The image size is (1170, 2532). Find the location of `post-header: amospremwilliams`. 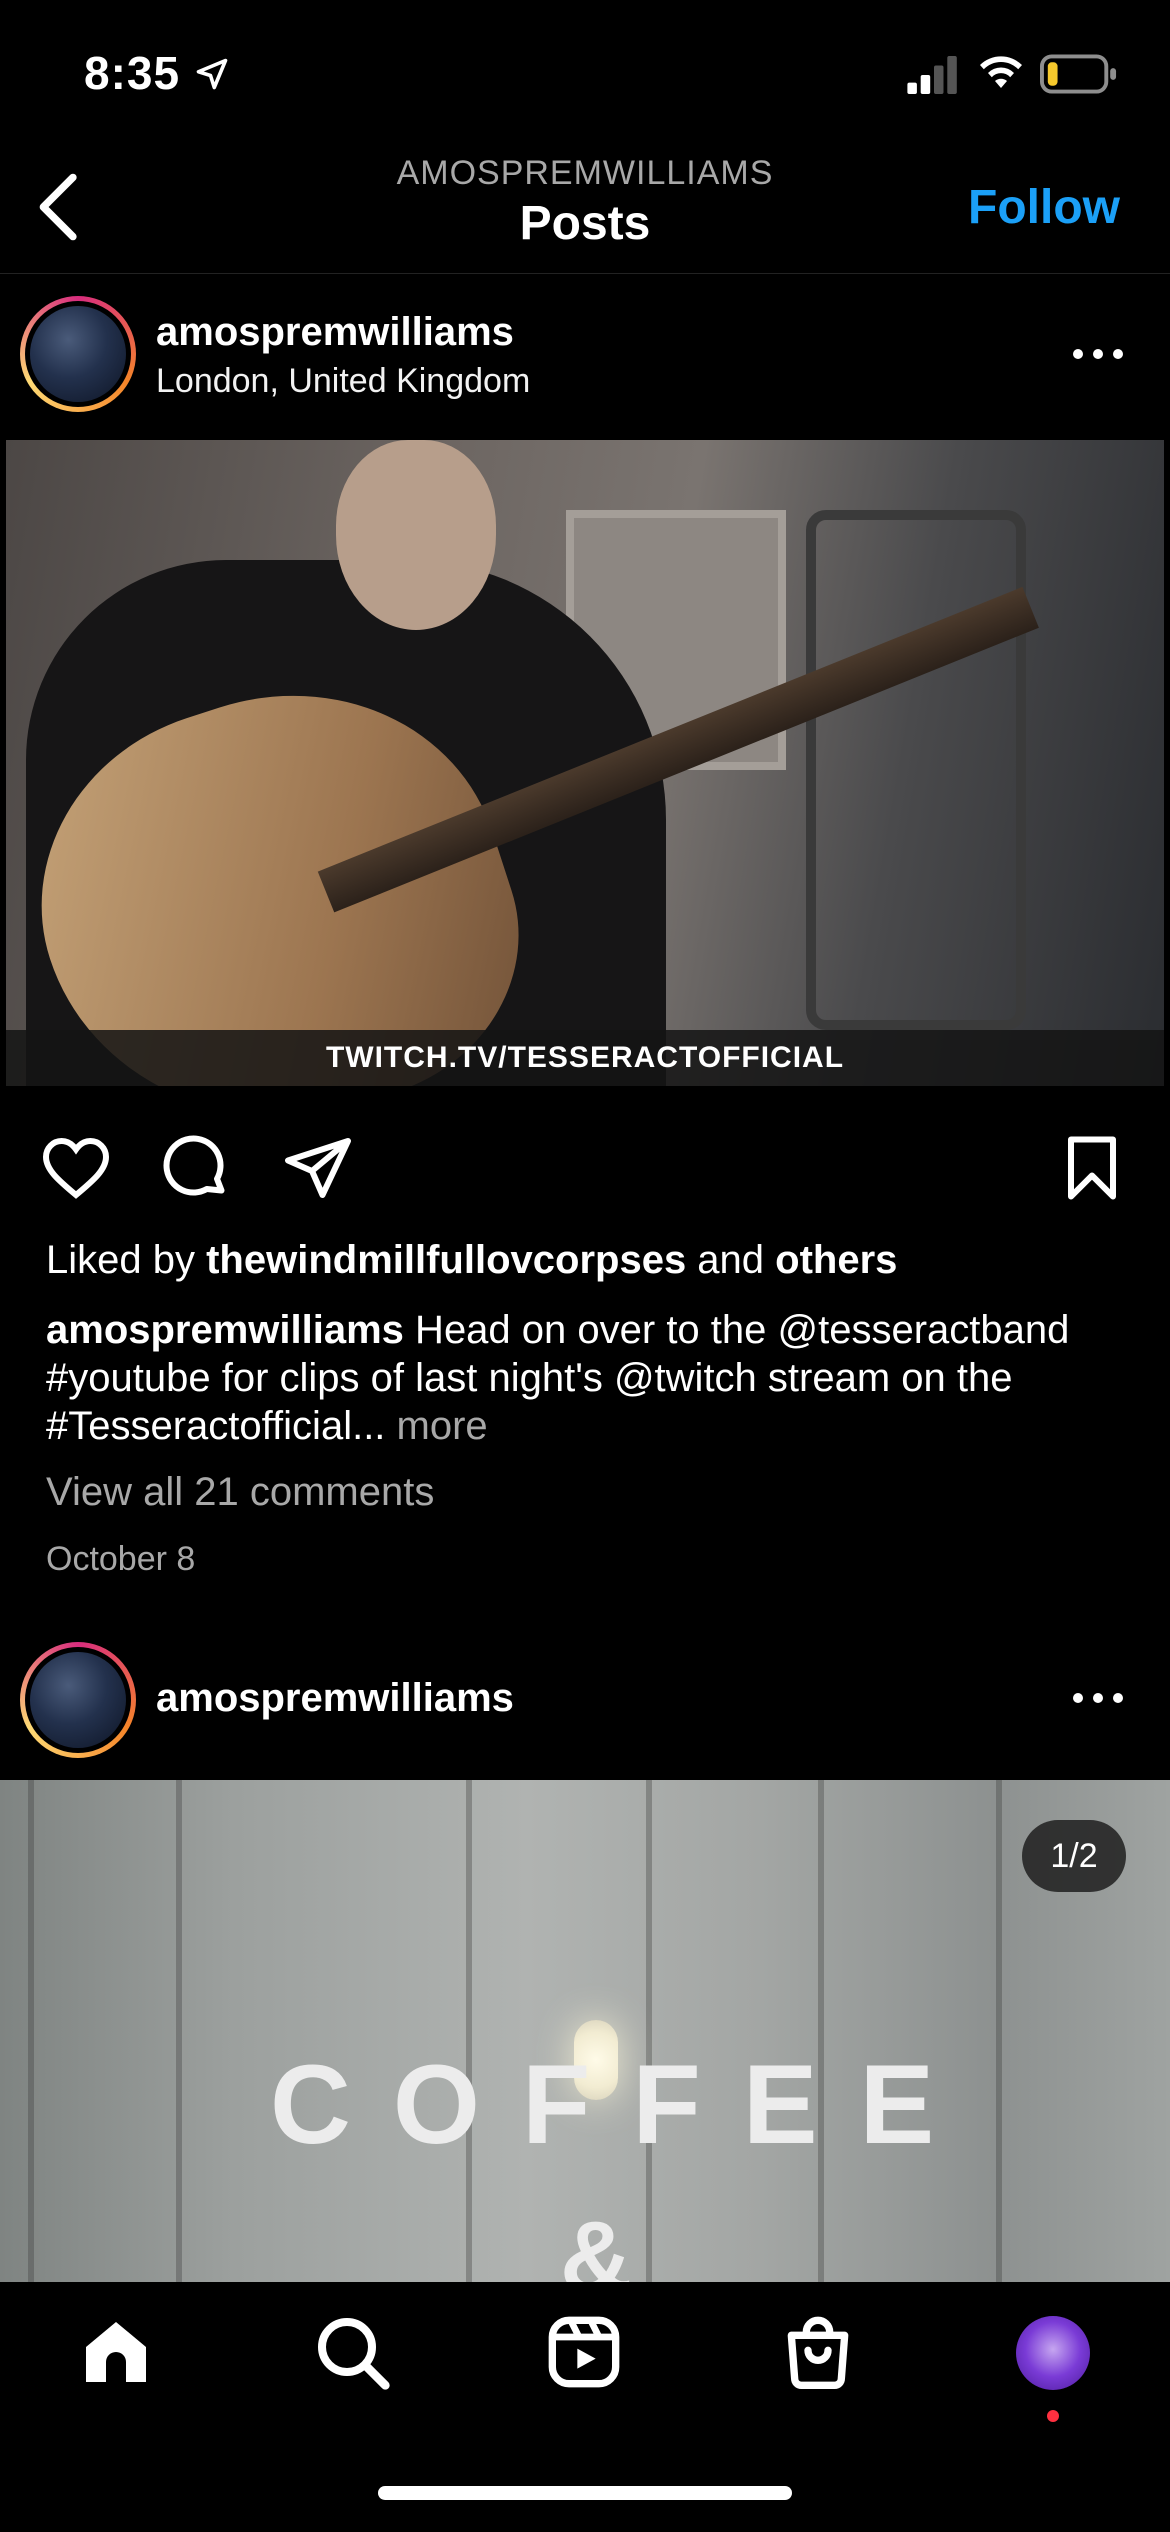

post-header: amospremwilliams is located at coordinates (585, 1700).